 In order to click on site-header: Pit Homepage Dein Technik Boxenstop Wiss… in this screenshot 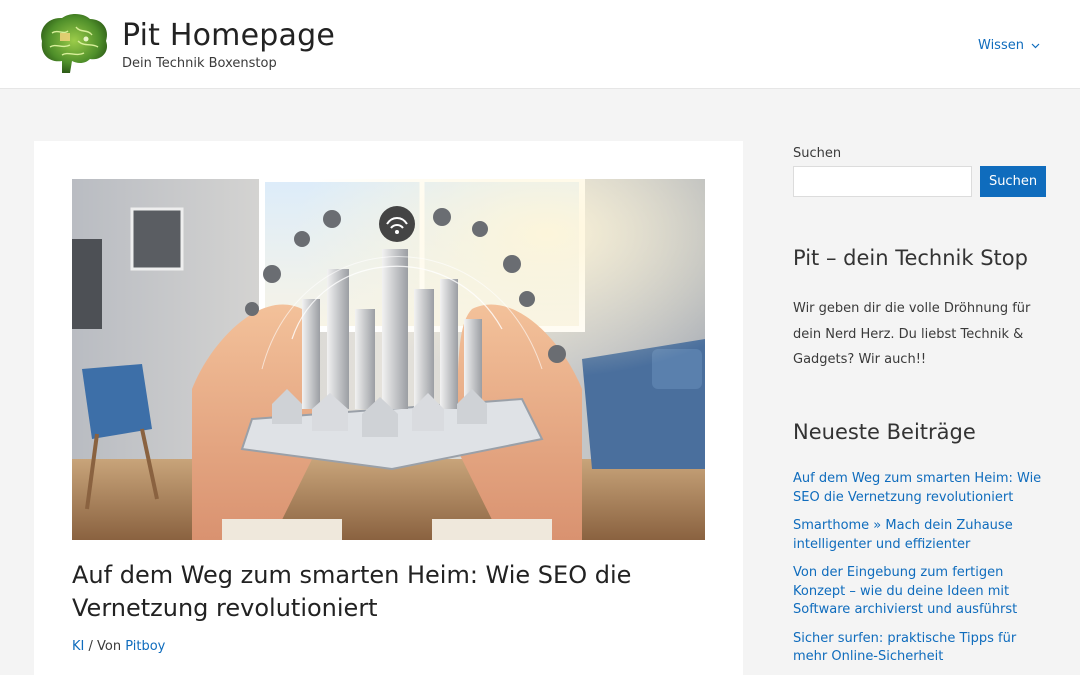, I will do `click(540, 44)`.